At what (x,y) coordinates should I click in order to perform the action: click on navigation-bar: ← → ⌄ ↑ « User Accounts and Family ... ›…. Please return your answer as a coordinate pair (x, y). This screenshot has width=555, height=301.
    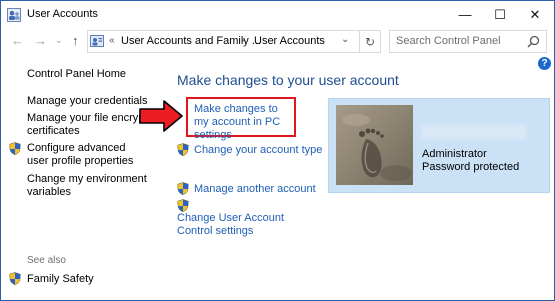
    Looking at the image, I should click on (277, 41).